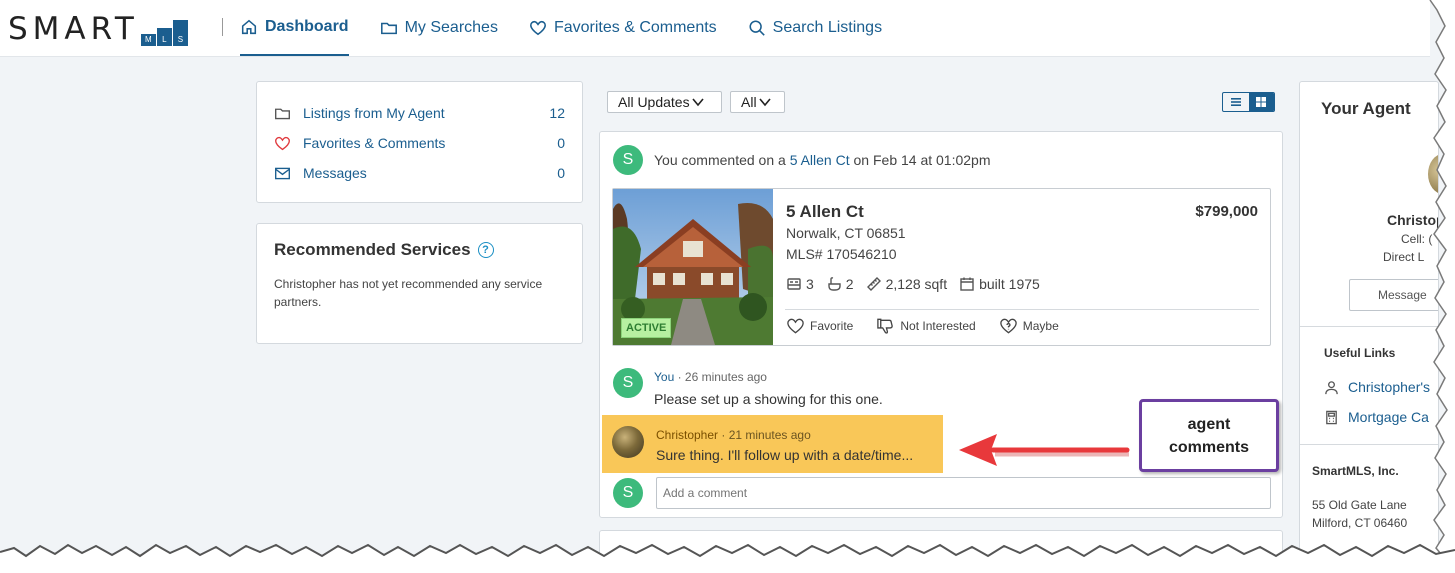  I want to click on summary-count: 12, so click(557, 113).